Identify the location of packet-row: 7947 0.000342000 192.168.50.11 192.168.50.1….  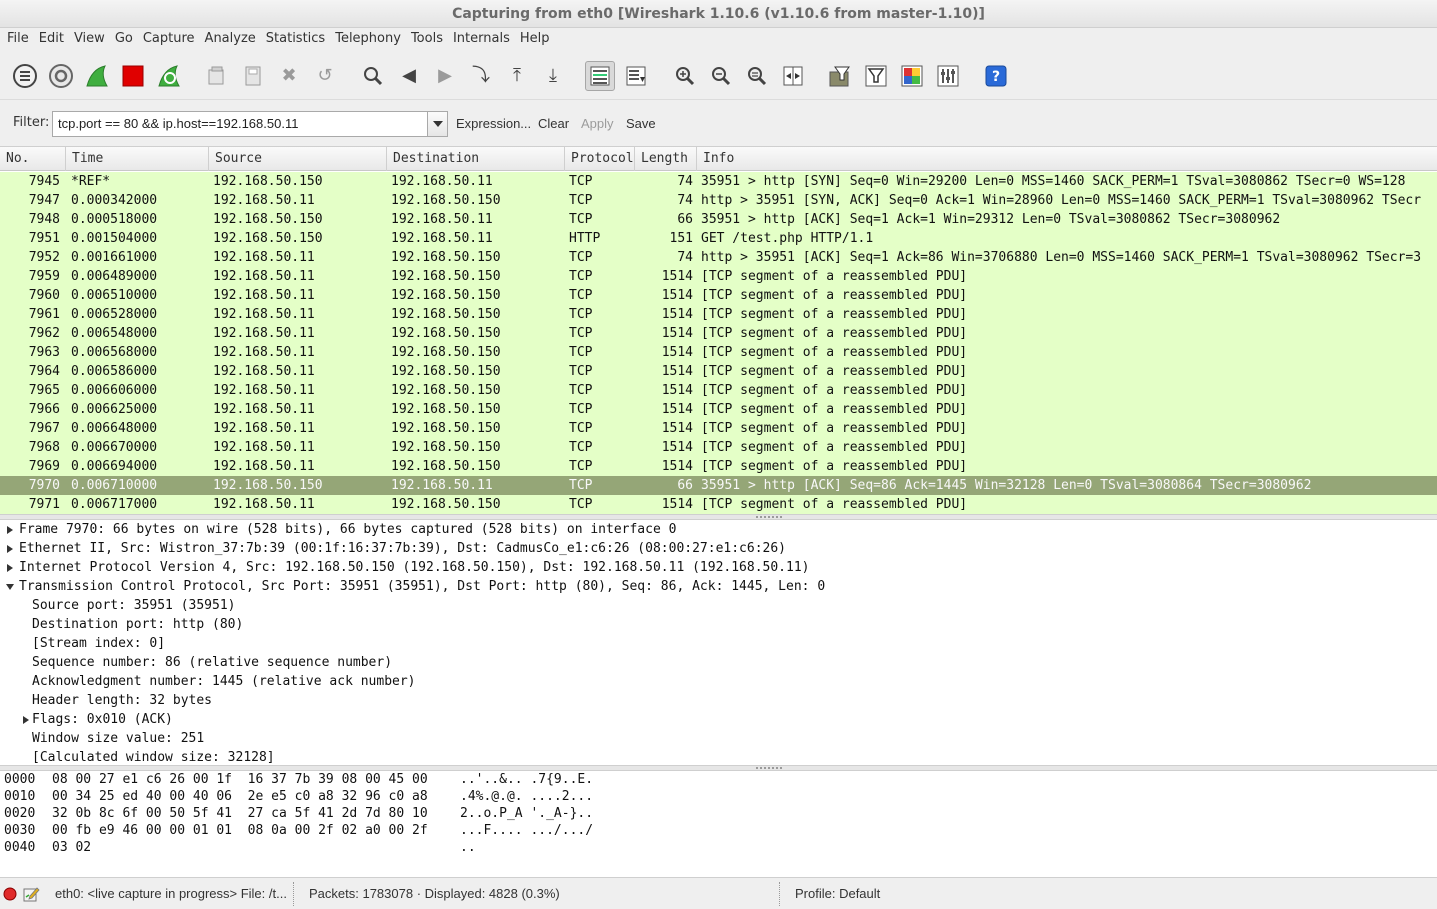
(718, 200).